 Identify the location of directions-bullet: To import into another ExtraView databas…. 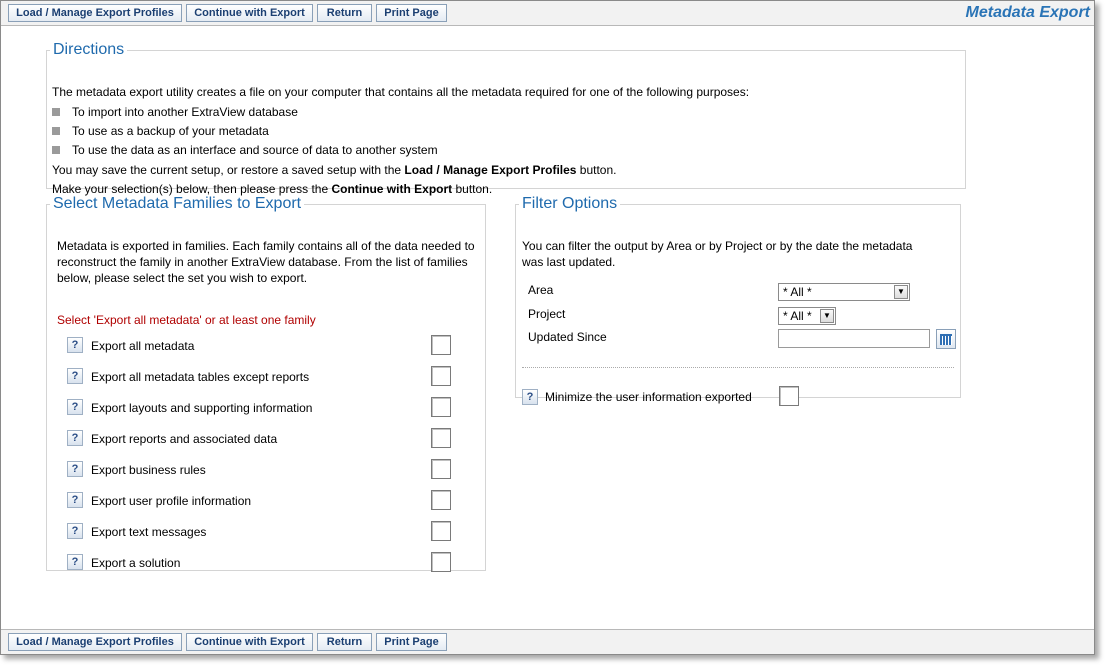
(185, 112).